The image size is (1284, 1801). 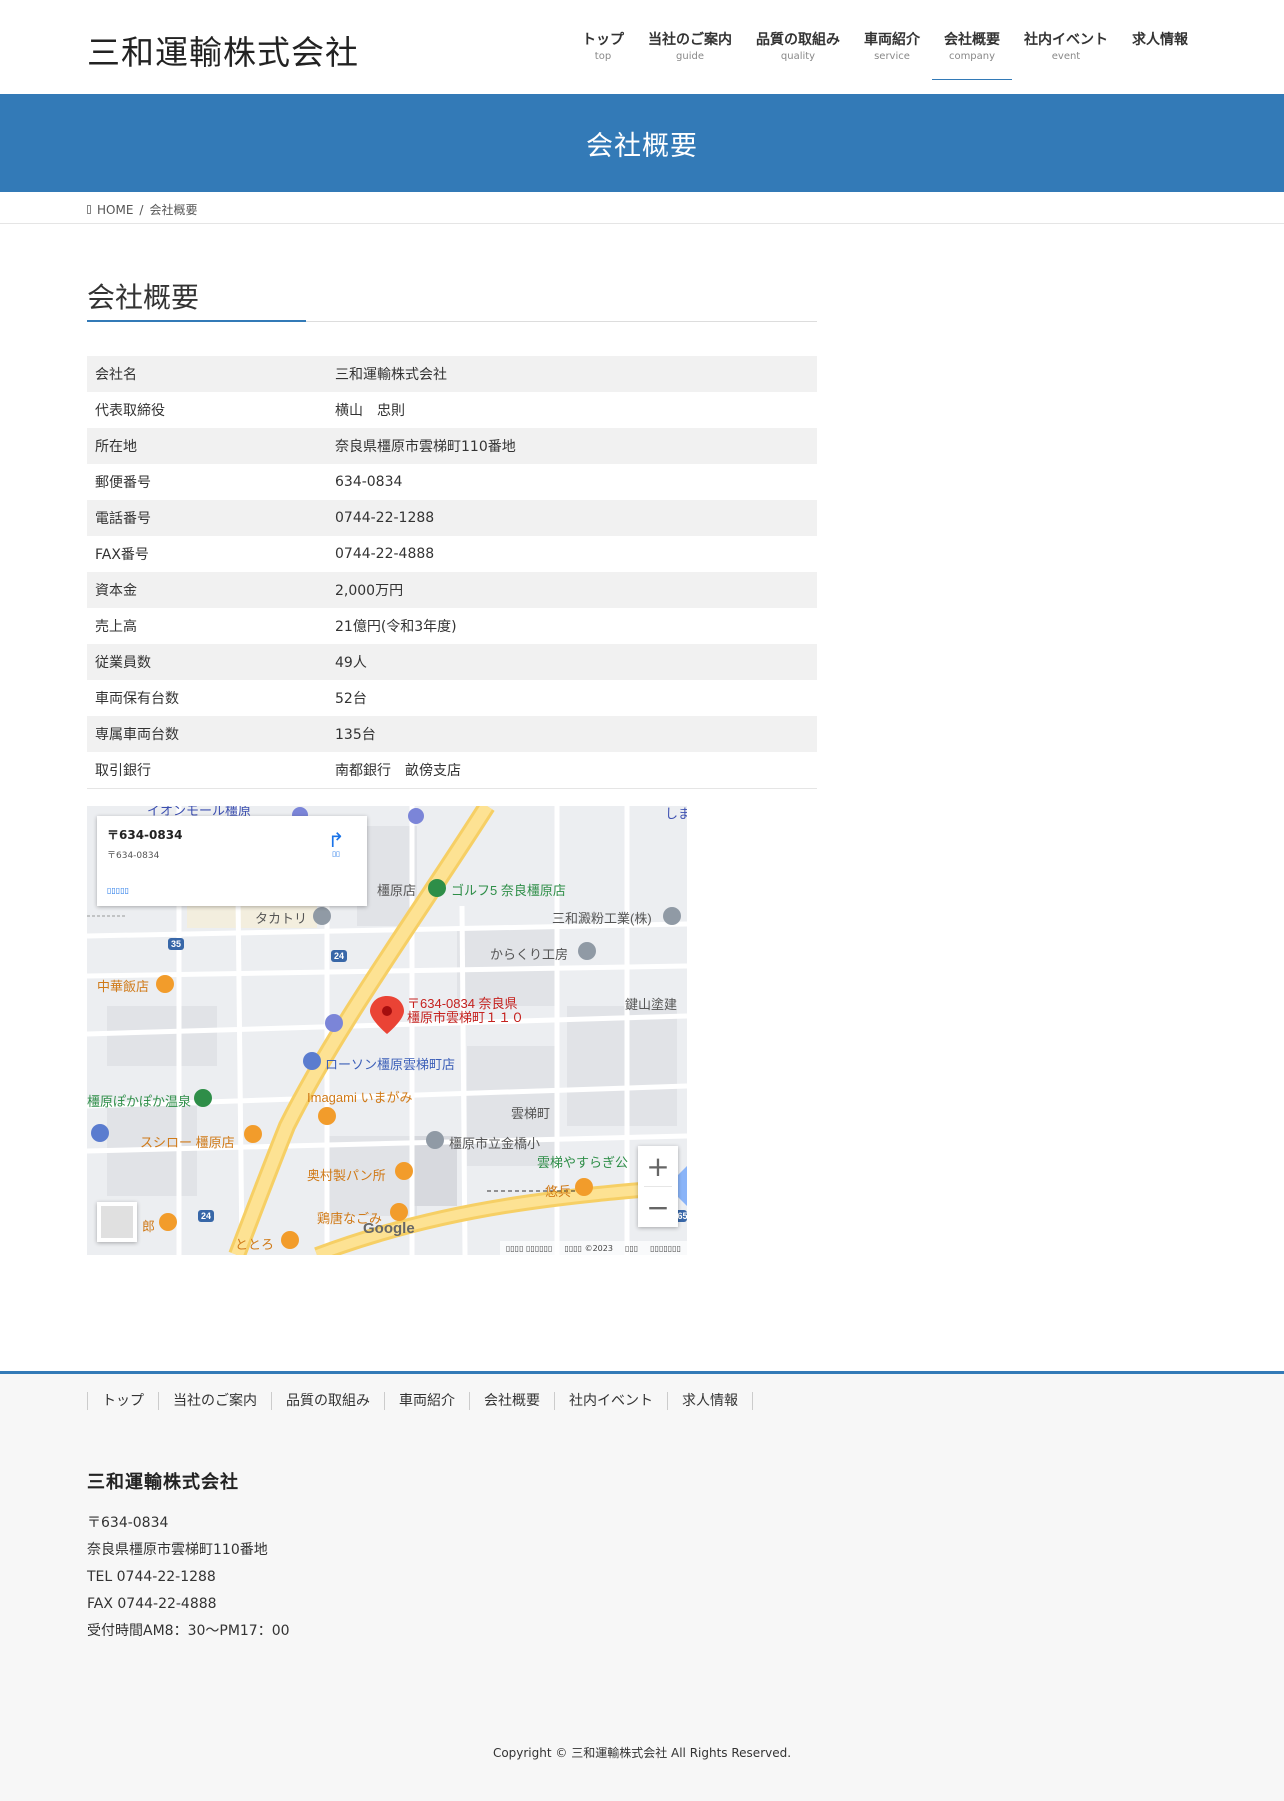 What do you see at coordinates (676, 813) in the screenshot?
I see `map-label-shima: しま` at bounding box center [676, 813].